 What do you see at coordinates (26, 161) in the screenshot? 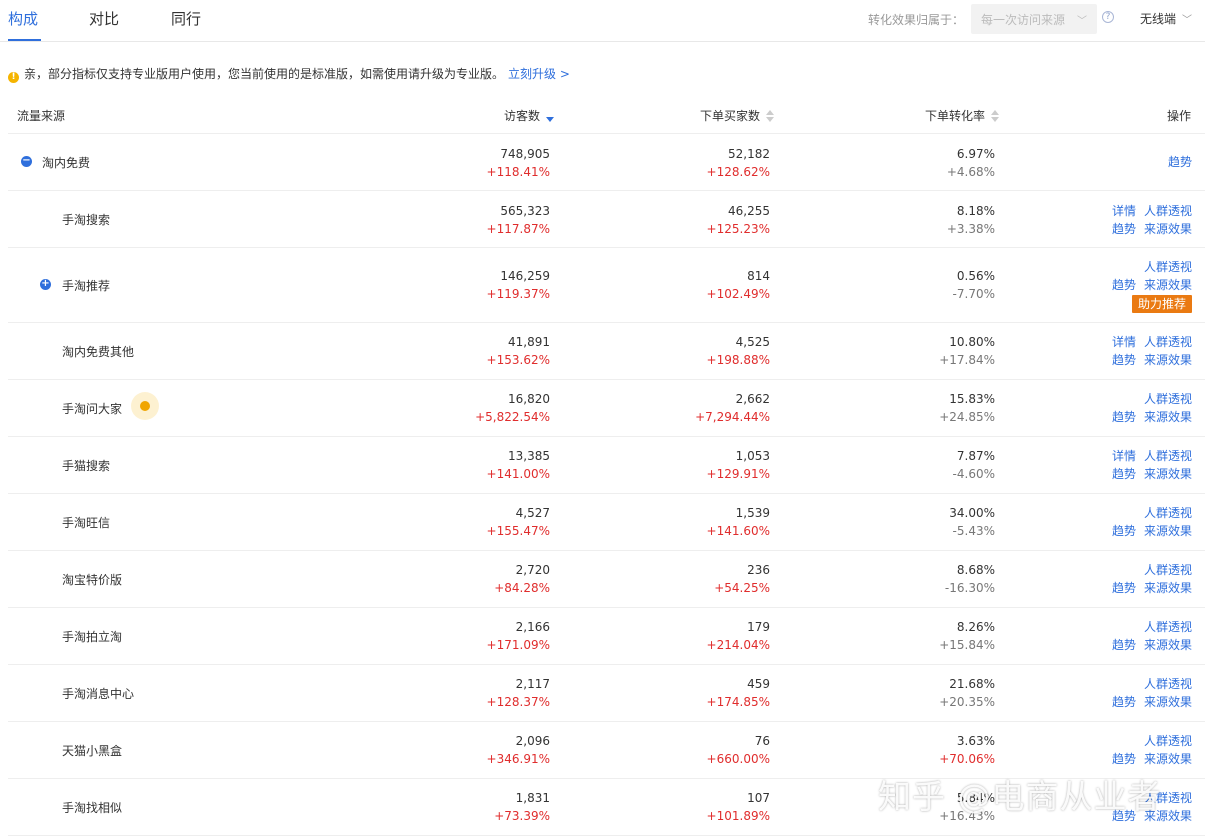
I see `collapse-icon: −` at bounding box center [26, 161].